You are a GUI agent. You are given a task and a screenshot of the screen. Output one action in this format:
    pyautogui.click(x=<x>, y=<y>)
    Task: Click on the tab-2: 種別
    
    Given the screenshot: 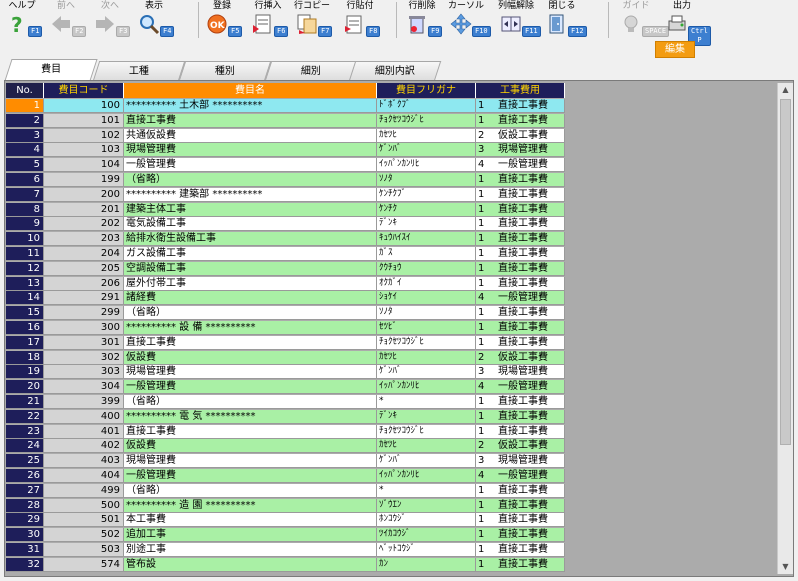 What is the action you would take?
    pyautogui.click(x=225, y=71)
    